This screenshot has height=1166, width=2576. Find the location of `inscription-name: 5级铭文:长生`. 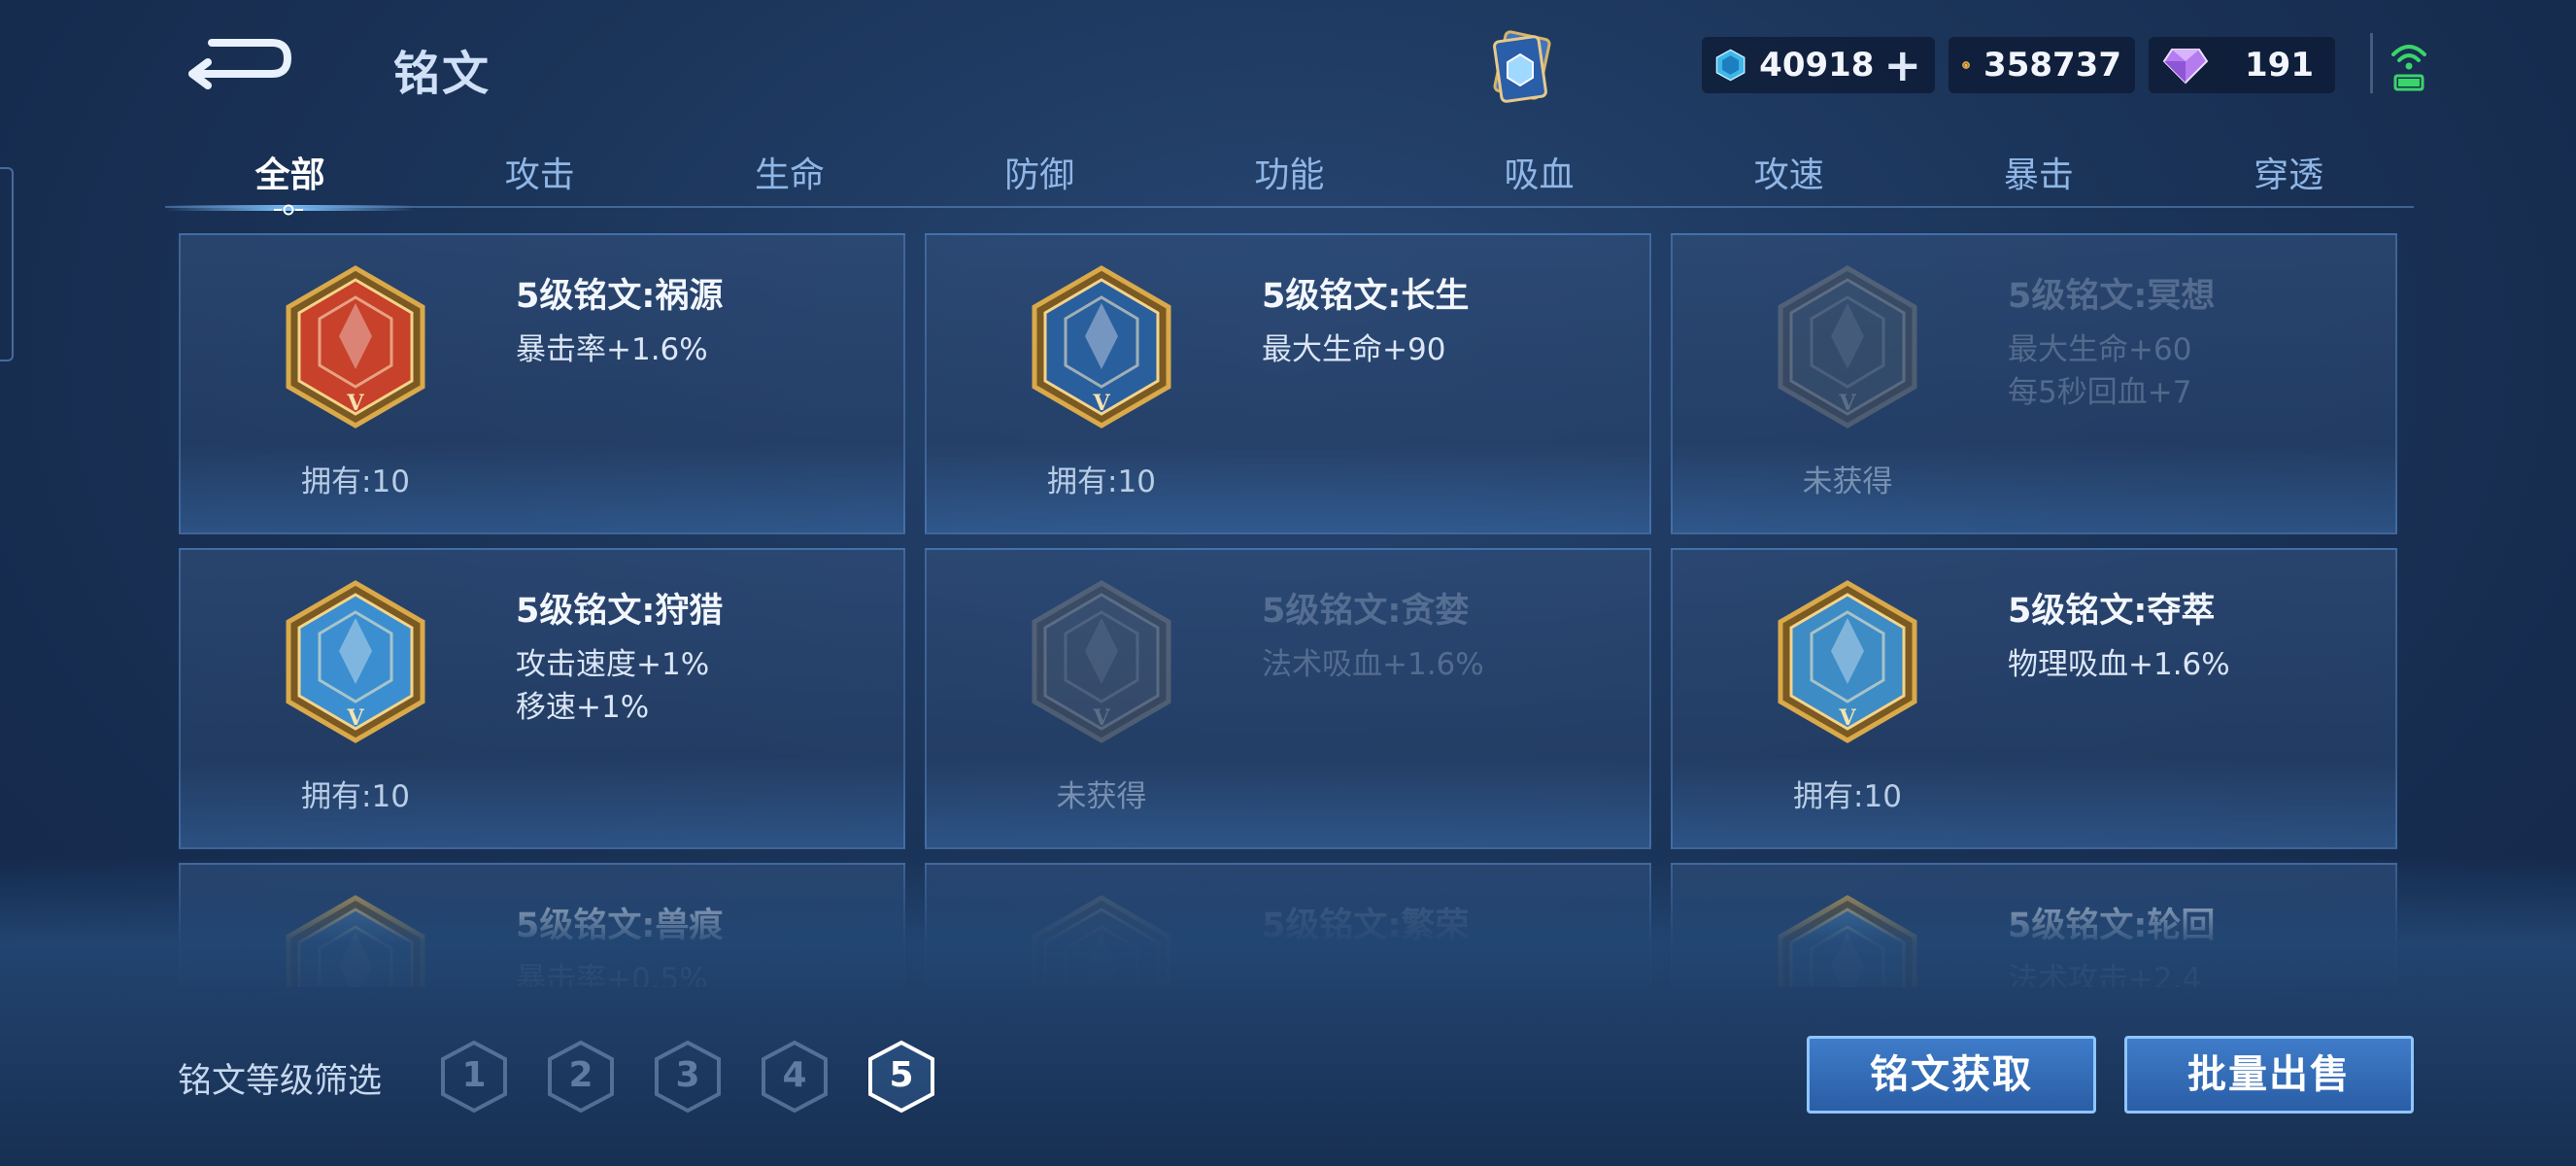

inscription-name: 5级铭文:长生 is located at coordinates (1366, 296).